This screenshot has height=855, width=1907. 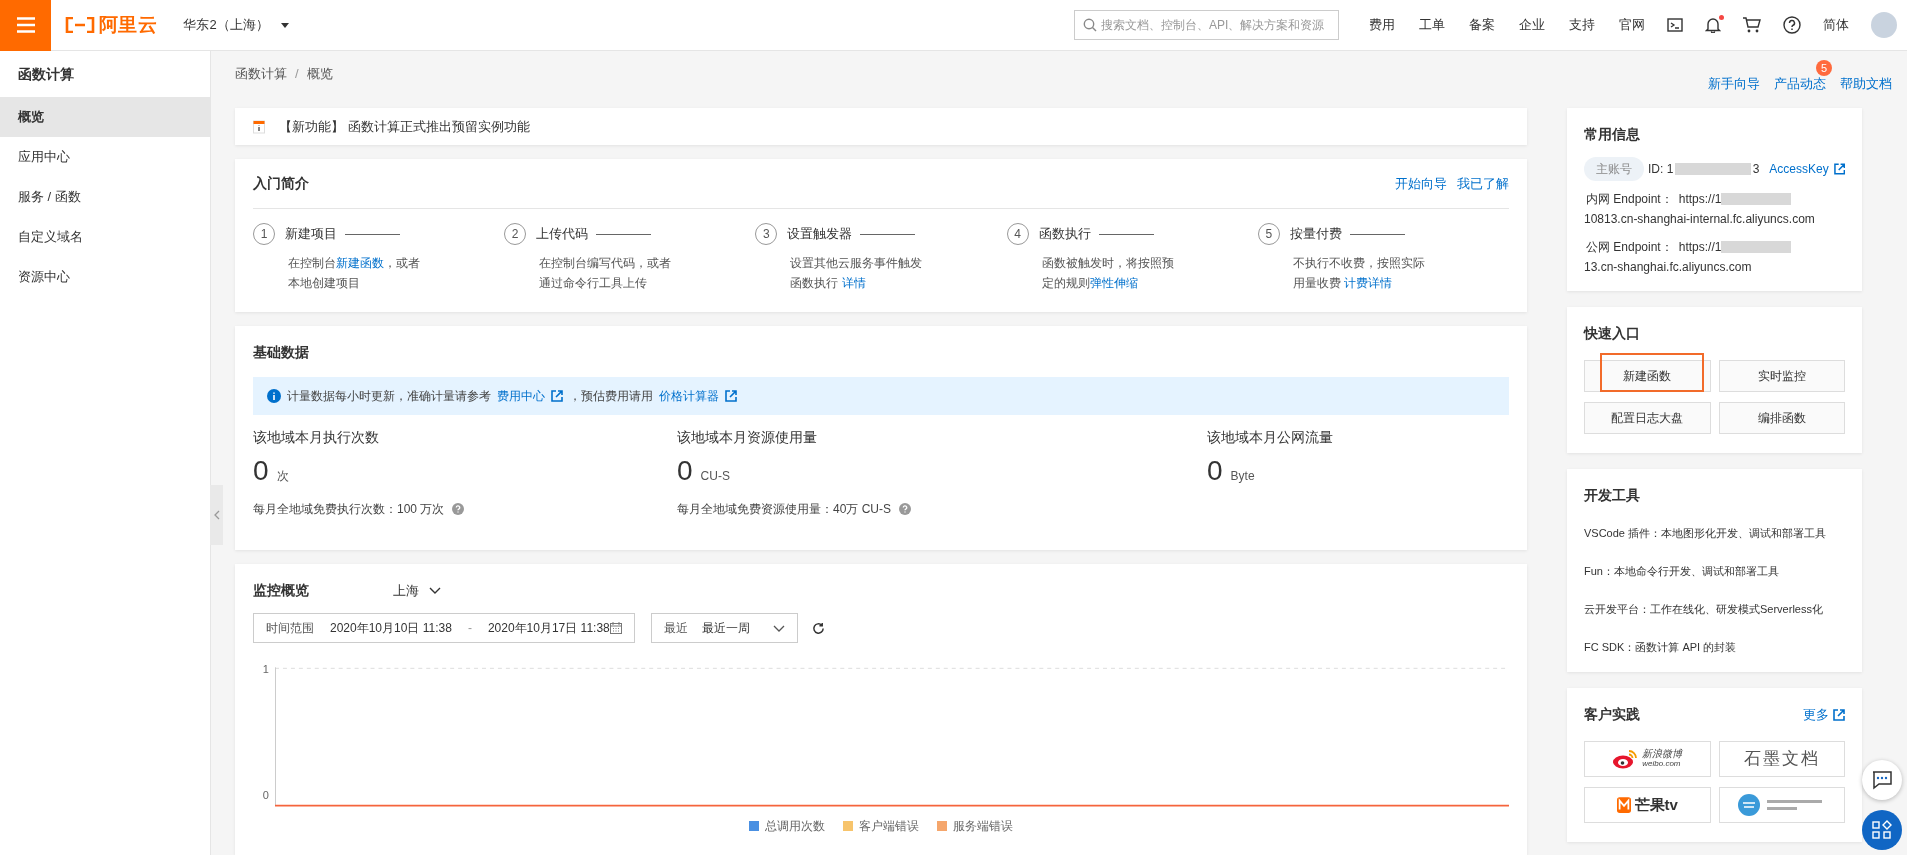 What do you see at coordinates (105, 157) in the screenshot?
I see `sidebar-item: 应用中心` at bounding box center [105, 157].